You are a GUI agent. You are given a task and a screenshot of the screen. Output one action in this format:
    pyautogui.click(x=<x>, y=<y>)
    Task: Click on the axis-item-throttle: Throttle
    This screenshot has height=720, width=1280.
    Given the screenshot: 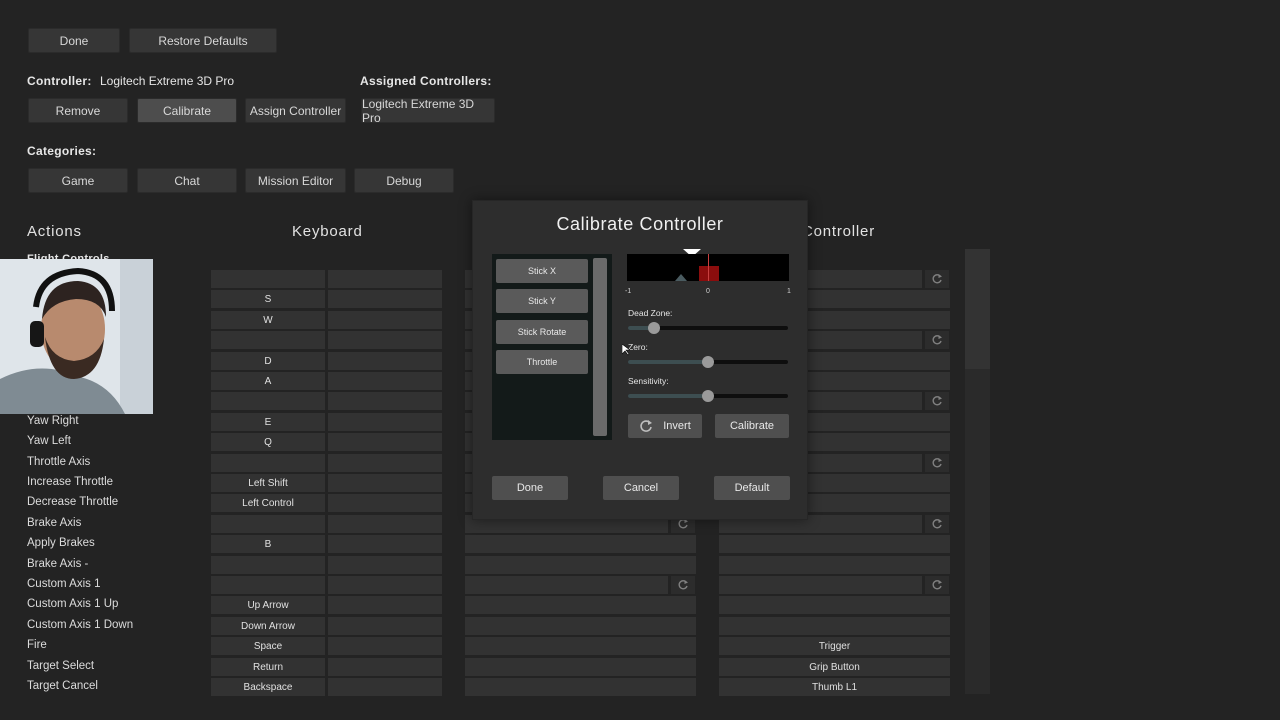 What is the action you would take?
    pyautogui.click(x=542, y=362)
    